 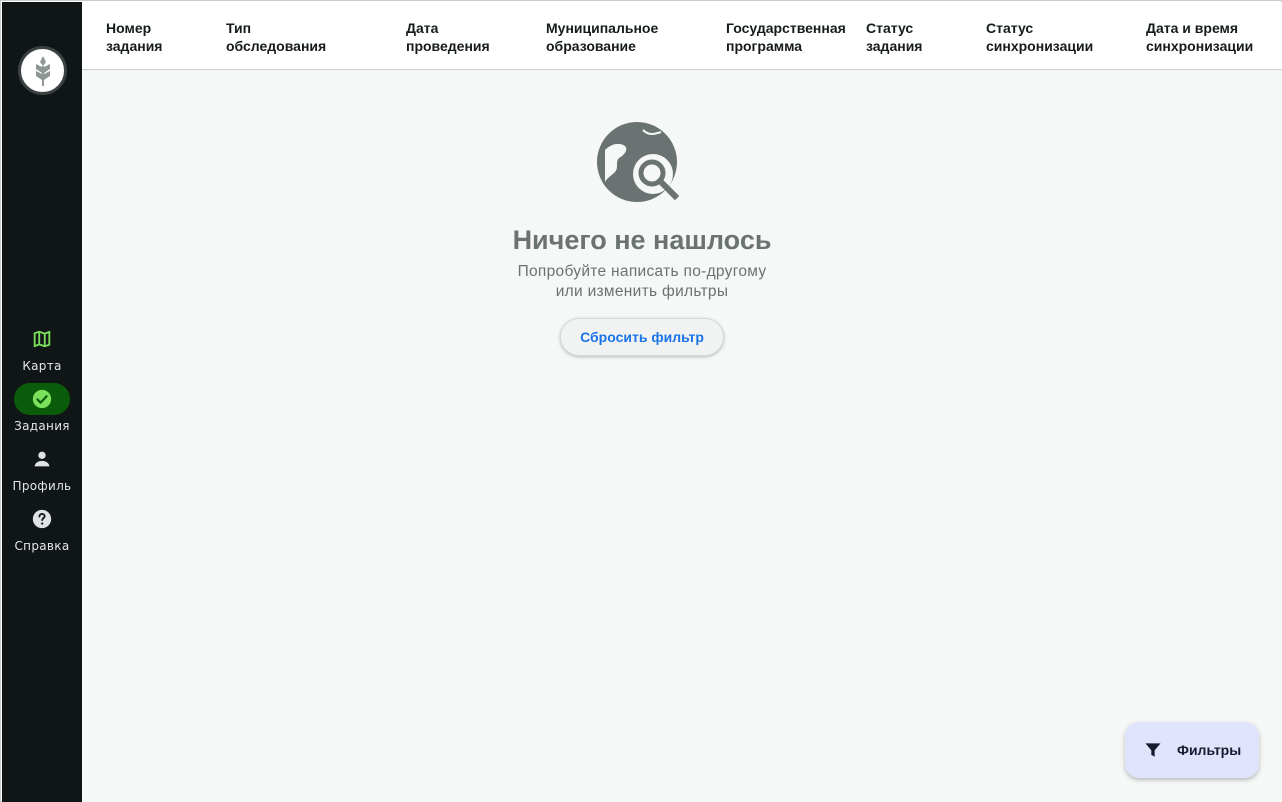 What do you see at coordinates (638, 162) in the screenshot?
I see `globe-search-icon` at bounding box center [638, 162].